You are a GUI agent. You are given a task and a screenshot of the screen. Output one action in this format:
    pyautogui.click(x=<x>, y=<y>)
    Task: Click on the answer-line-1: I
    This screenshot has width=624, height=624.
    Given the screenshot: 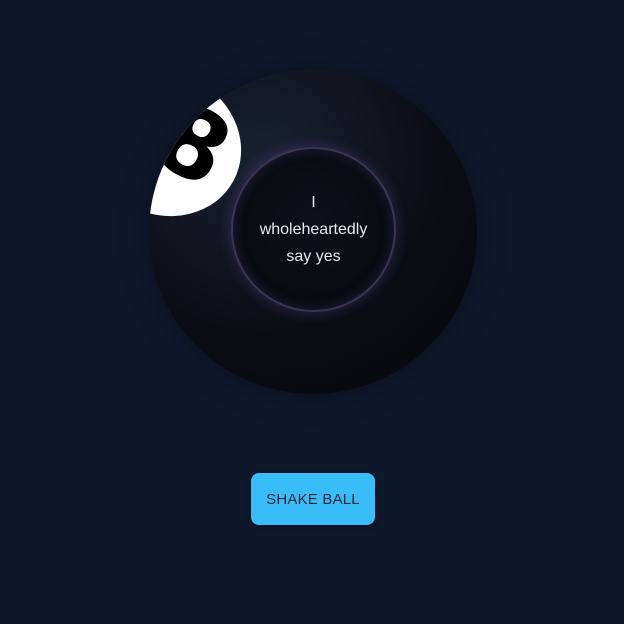 What is the action you would take?
    pyautogui.click(x=313, y=202)
    